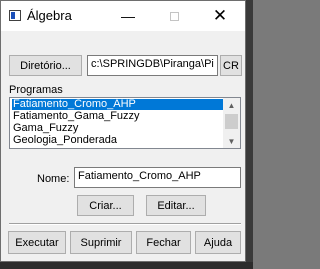 The image size is (320, 269). I want to click on scroll-down-icon: ▼, so click(231, 141).